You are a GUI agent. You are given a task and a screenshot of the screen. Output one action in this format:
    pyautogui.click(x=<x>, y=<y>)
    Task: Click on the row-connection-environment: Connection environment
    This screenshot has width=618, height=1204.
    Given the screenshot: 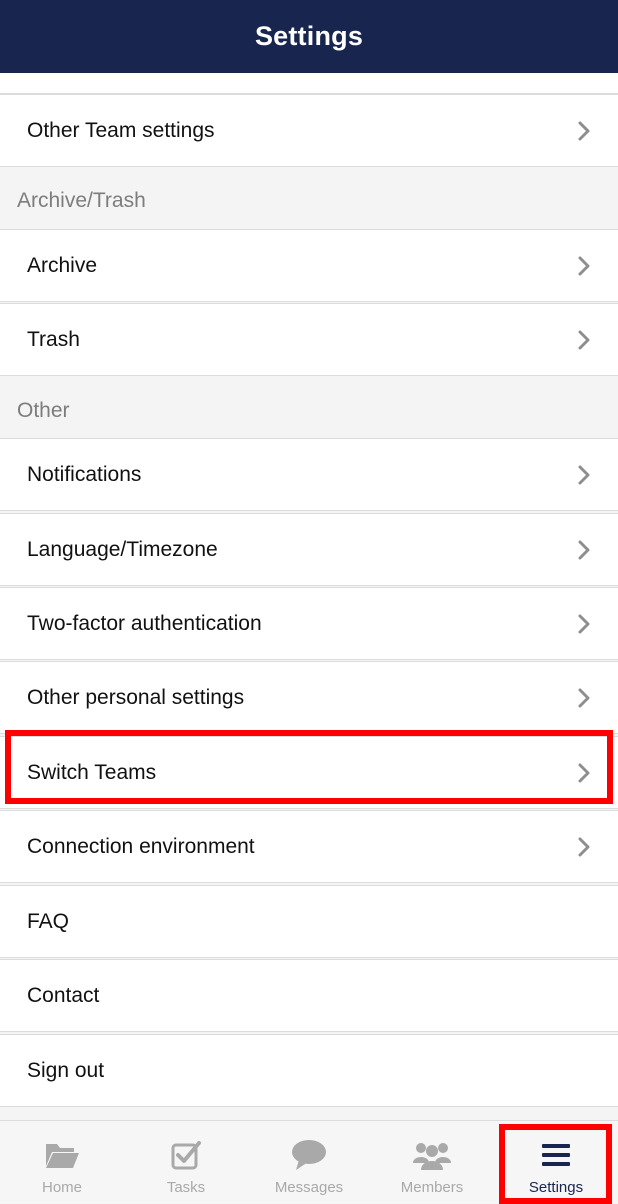 What is the action you would take?
    pyautogui.click(x=309, y=846)
    